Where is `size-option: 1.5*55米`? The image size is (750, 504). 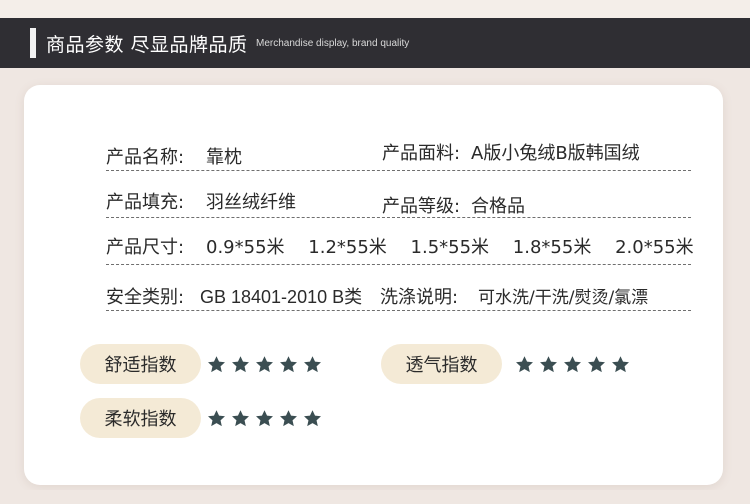
size-option: 1.5*55米 is located at coordinates (450, 247).